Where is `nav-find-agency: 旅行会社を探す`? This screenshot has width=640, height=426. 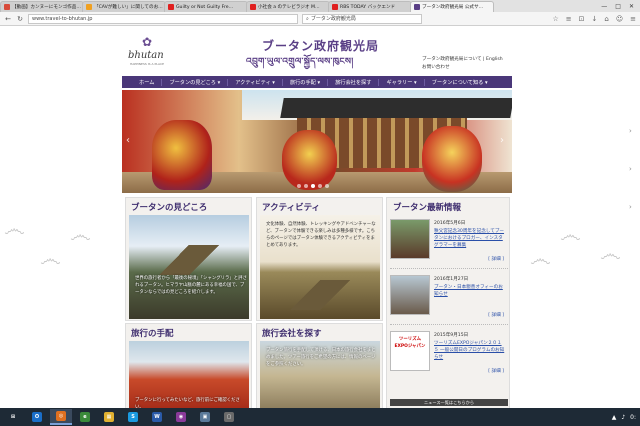 nav-find-agency: 旅行会社を探す is located at coordinates (354, 82).